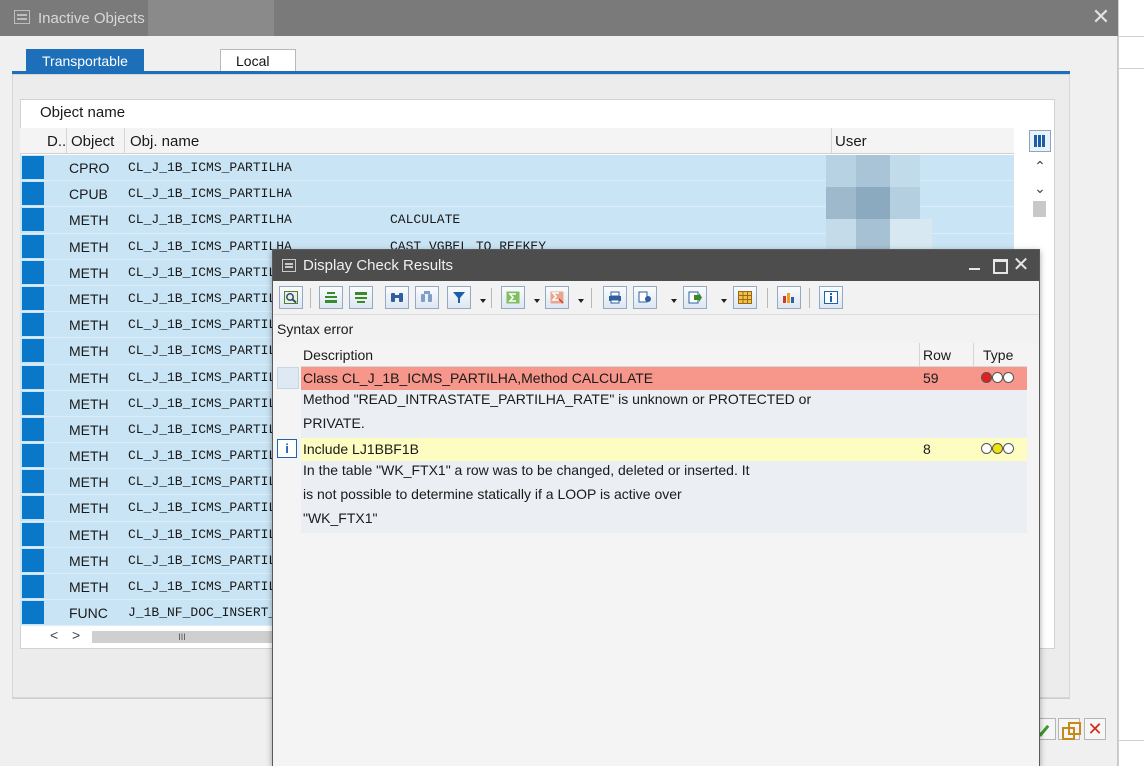 This screenshot has width=1144, height=766. What do you see at coordinates (182, 637) in the screenshot?
I see `horizontal-scrollbar-thumb: III` at bounding box center [182, 637].